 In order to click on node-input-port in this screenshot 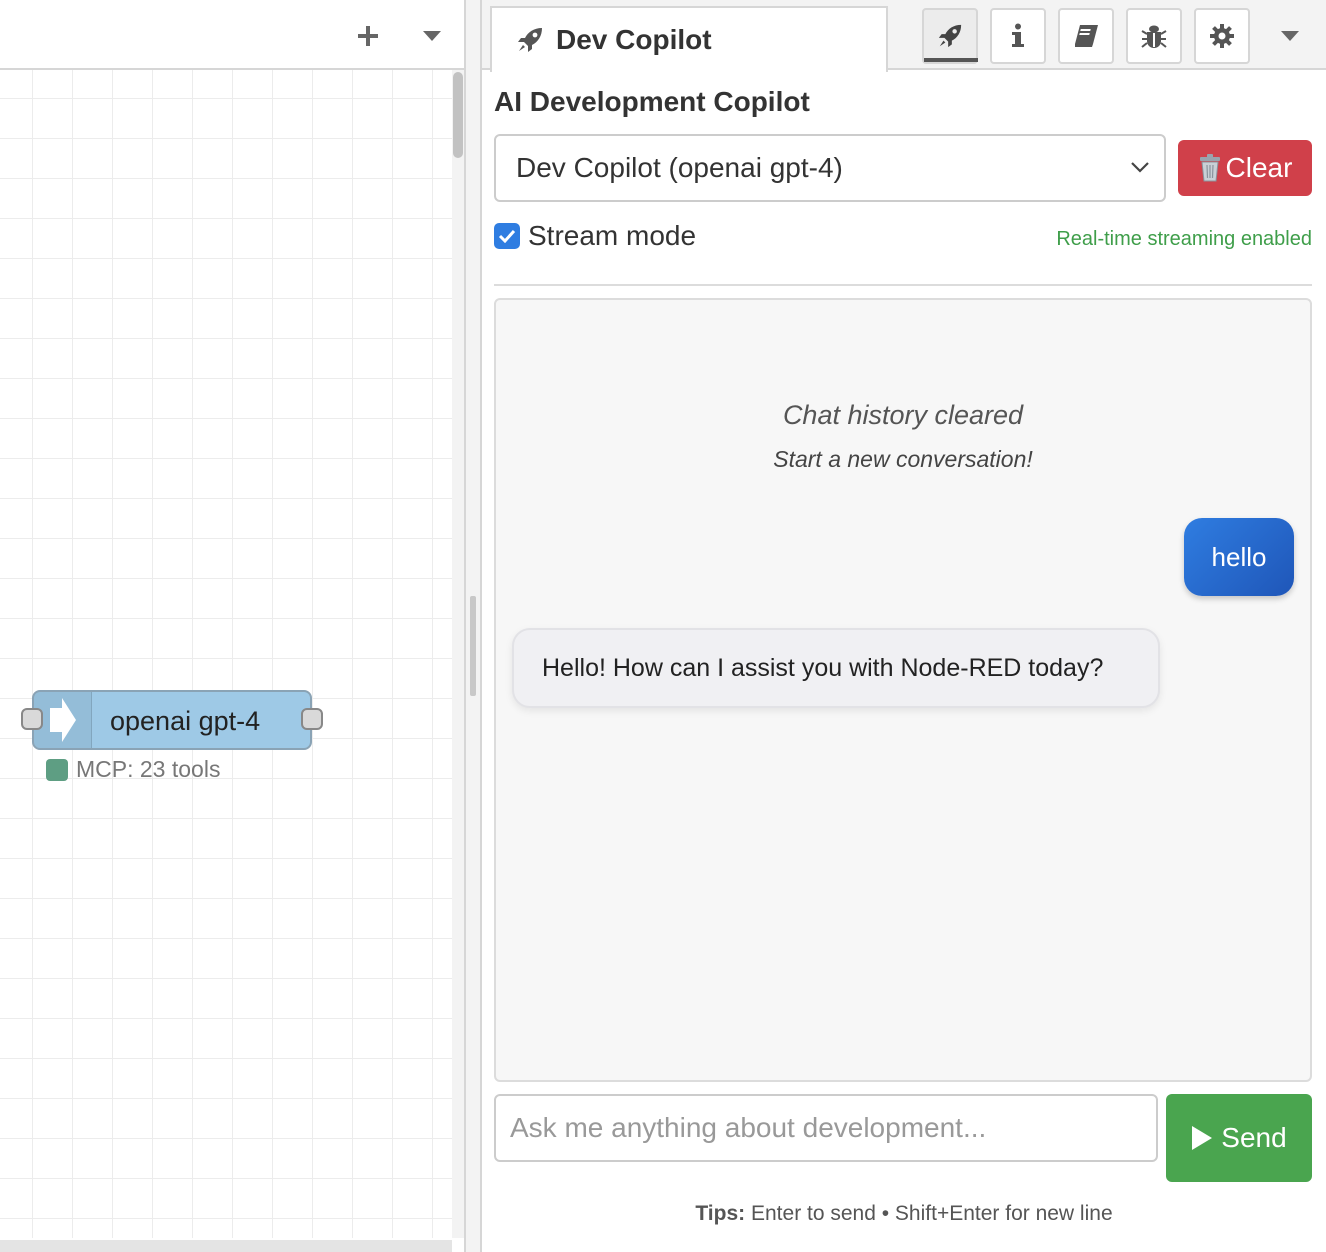, I will do `click(32, 719)`.